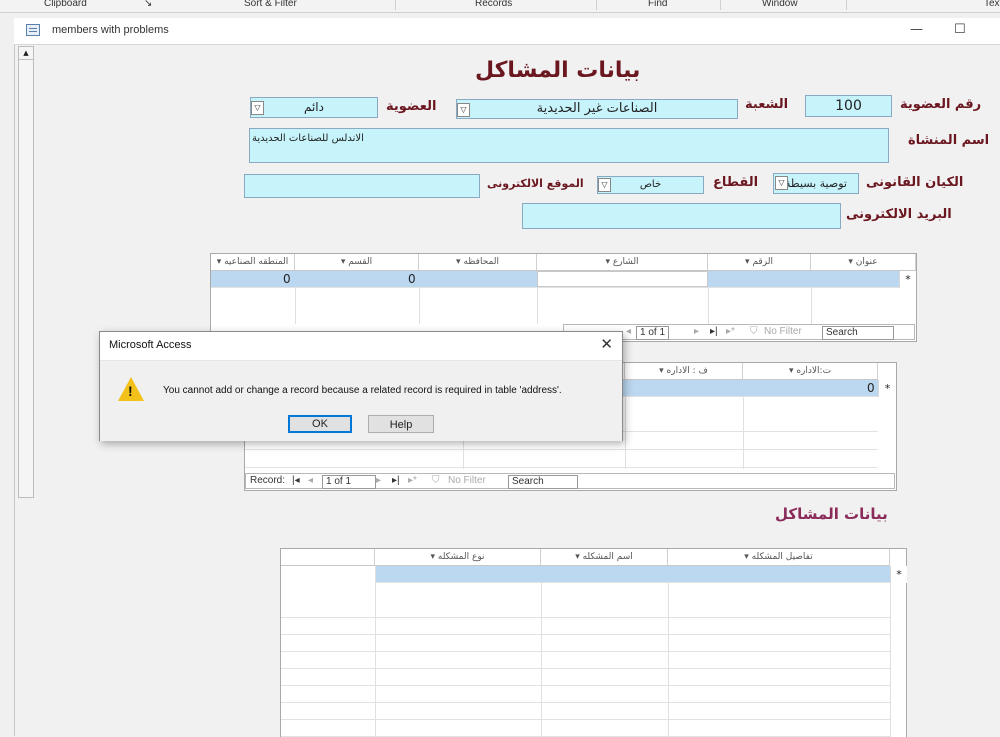  Describe the element at coordinates (150, 345) in the screenshot. I see `dialog-title: Microsoft Access` at that location.